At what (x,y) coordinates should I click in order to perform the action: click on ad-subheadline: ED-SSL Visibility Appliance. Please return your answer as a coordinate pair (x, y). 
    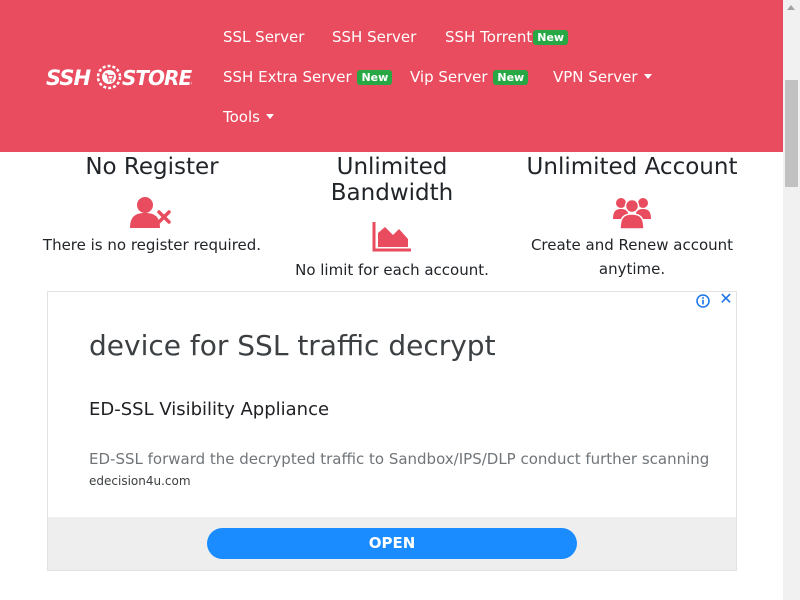
    Looking at the image, I should click on (209, 410).